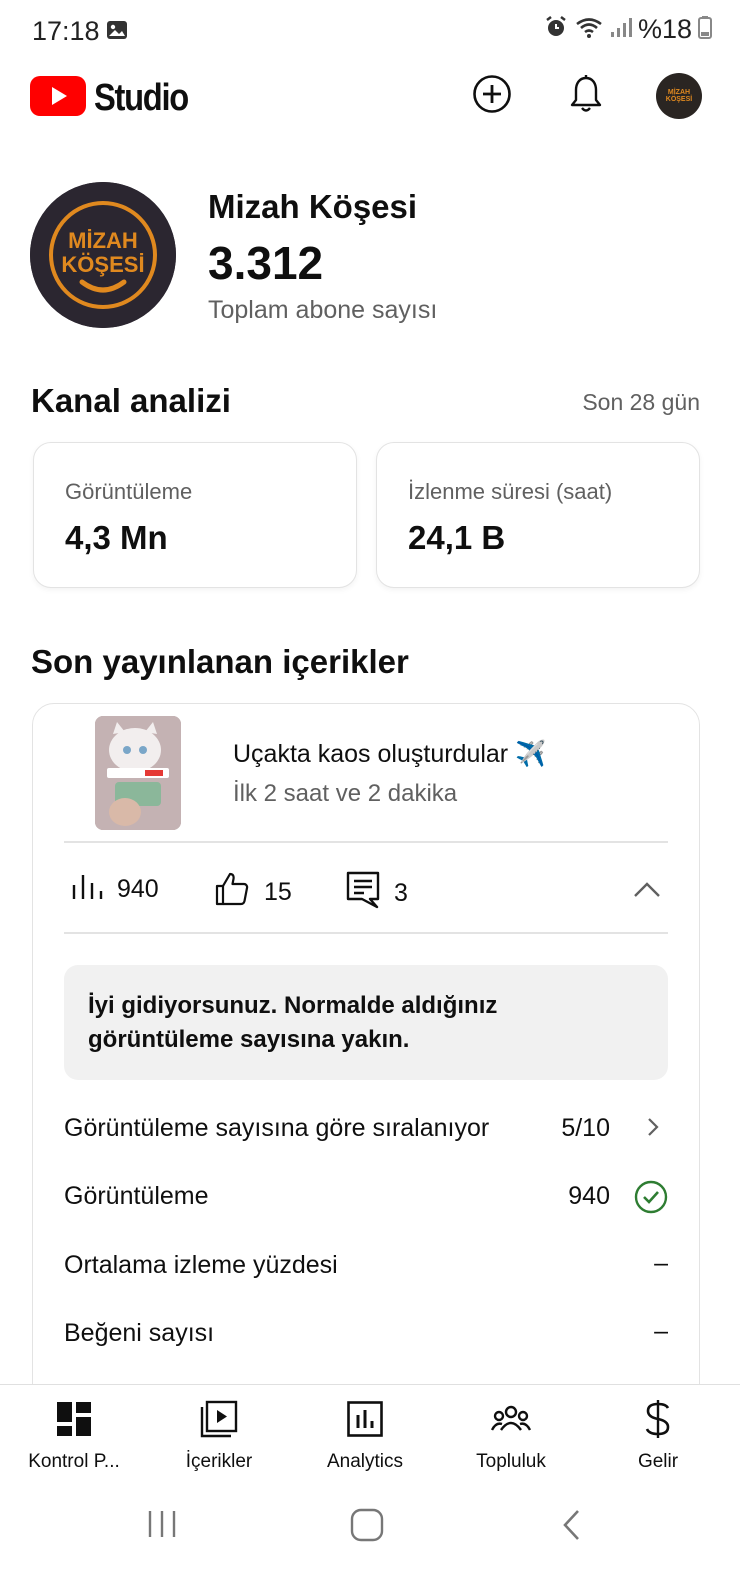 The height and width of the screenshot is (1586, 740). What do you see at coordinates (641, 402) in the screenshot?
I see `analytics-period: Son 28 gün` at bounding box center [641, 402].